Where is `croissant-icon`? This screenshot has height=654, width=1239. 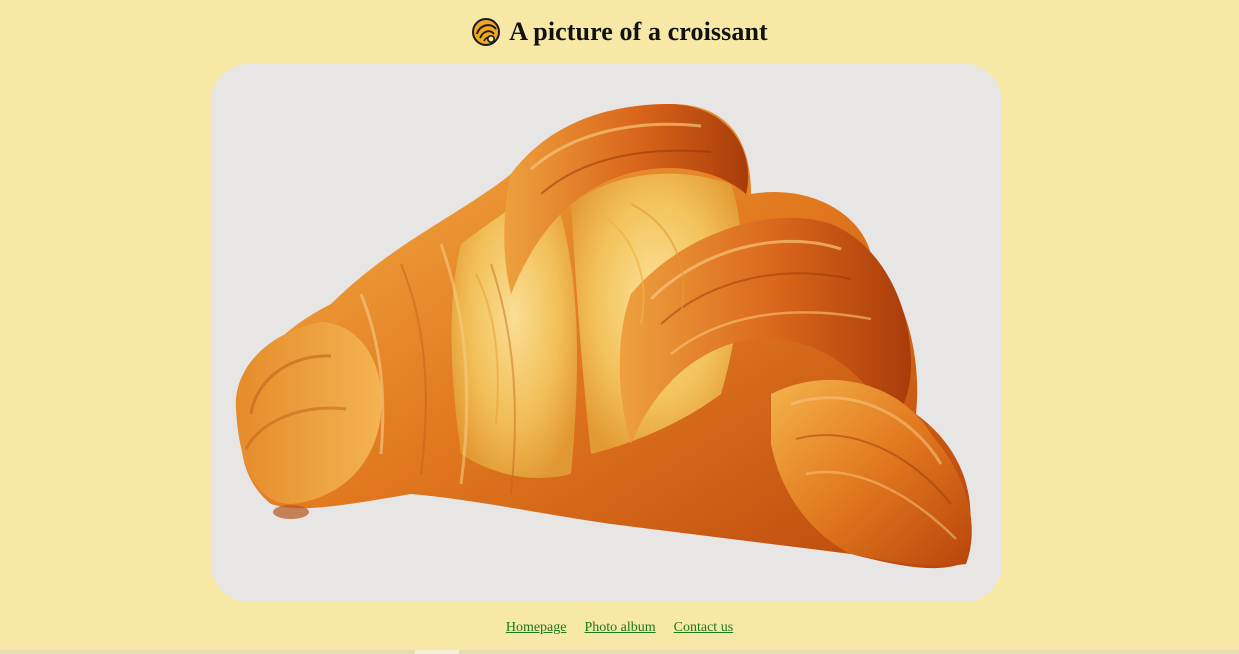 croissant-icon is located at coordinates (486, 32).